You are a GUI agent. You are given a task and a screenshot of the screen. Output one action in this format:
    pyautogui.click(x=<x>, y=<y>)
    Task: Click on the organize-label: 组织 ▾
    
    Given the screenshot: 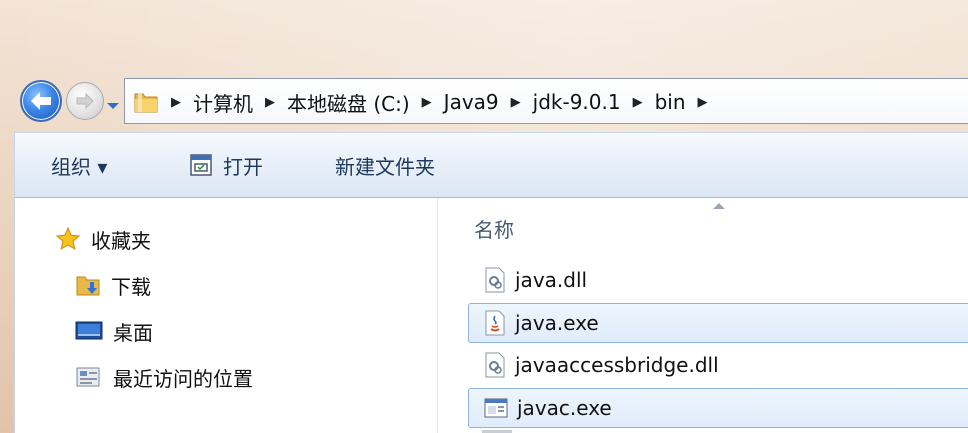 What is the action you would take?
    pyautogui.click(x=79, y=166)
    